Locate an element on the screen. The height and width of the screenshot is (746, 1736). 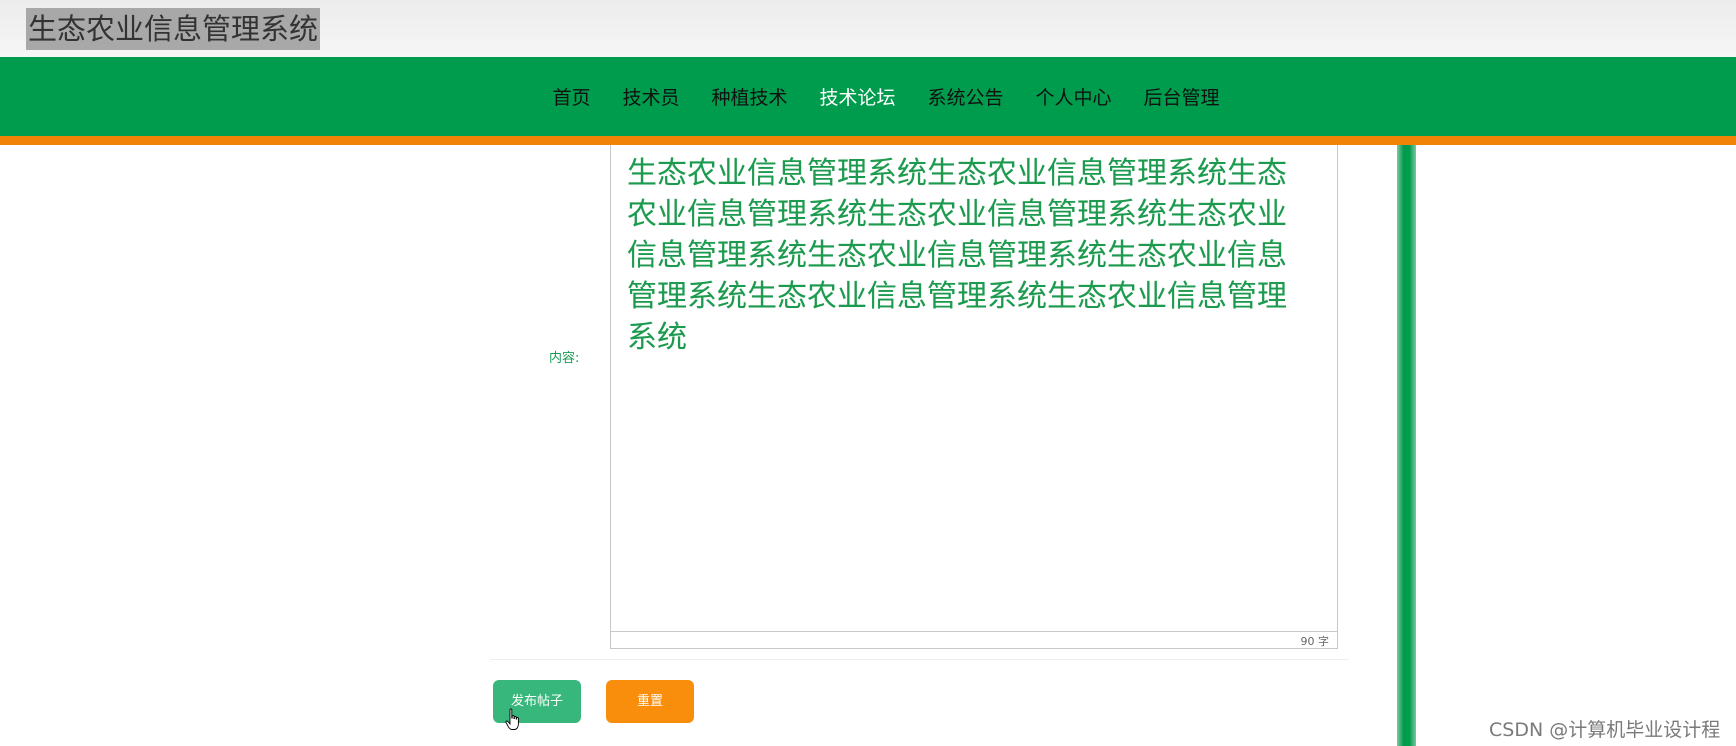
nav-item-planting-tech: 种植技术 is located at coordinates (749, 96).